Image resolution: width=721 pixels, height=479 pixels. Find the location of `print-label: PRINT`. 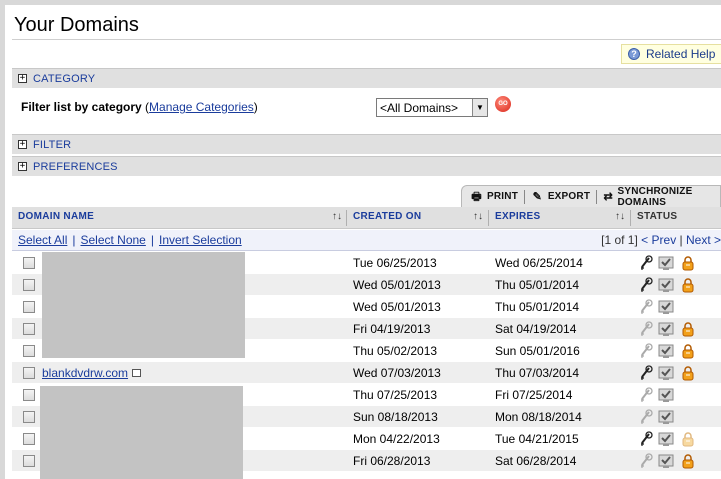

print-label: PRINT is located at coordinates (502, 196).